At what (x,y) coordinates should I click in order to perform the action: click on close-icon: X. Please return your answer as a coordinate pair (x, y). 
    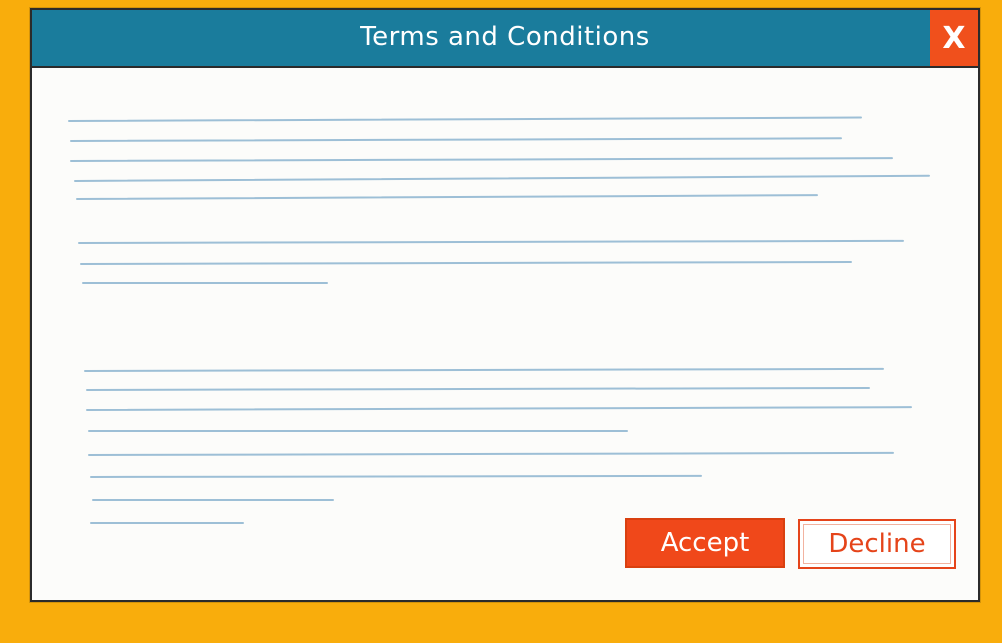
    Looking at the image, I should click on (954, 38).